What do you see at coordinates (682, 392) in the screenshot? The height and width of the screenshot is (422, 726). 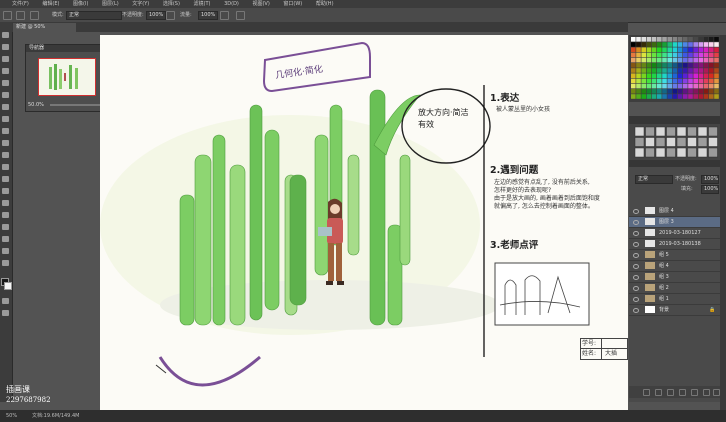 I see `adjustment-layer-icon` at bounding box center [682, 392].